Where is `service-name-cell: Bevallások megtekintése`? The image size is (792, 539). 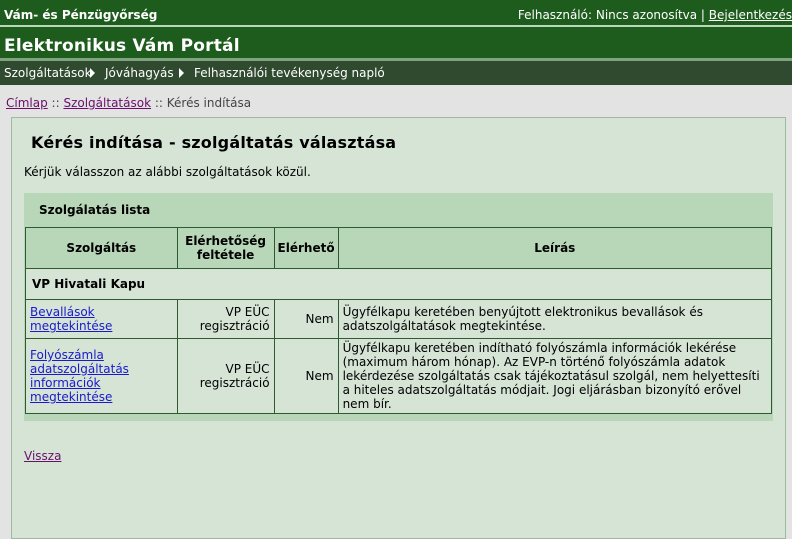 service-name-cell: Bevallások megtekintése is located at coordinates (101, 319).